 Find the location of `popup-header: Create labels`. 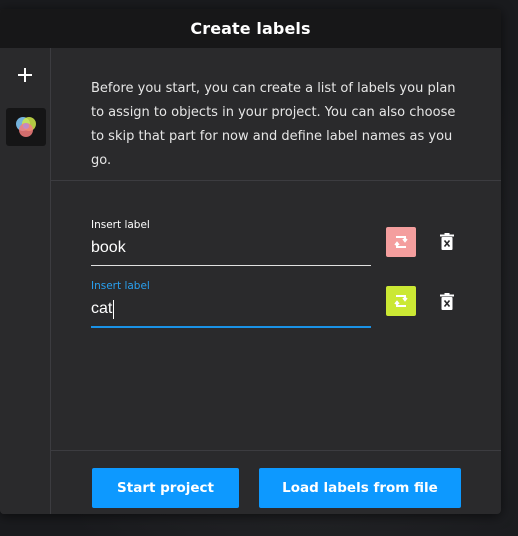

popup-header: Create labels is located at coordinates (250, 28).